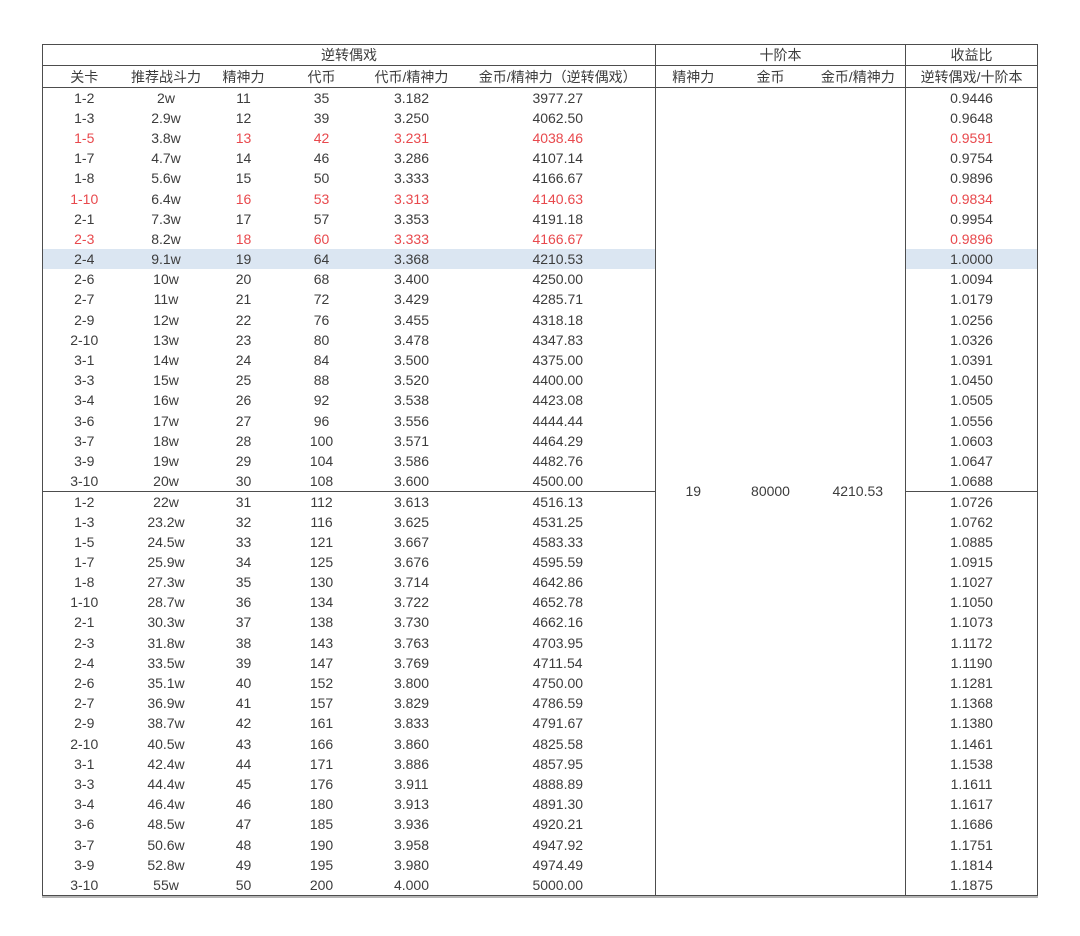  I want to click on cell-yield-ratio: 1.1190, so click(971, 662).